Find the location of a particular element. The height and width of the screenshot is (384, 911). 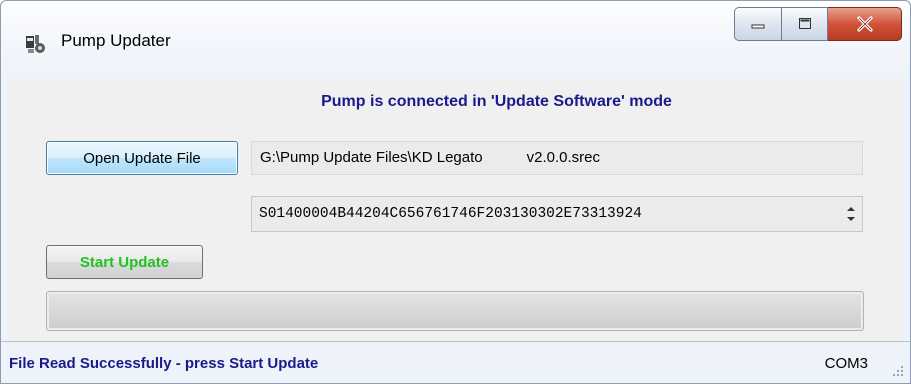

minimize-icon is located at coordinates (758, 26).